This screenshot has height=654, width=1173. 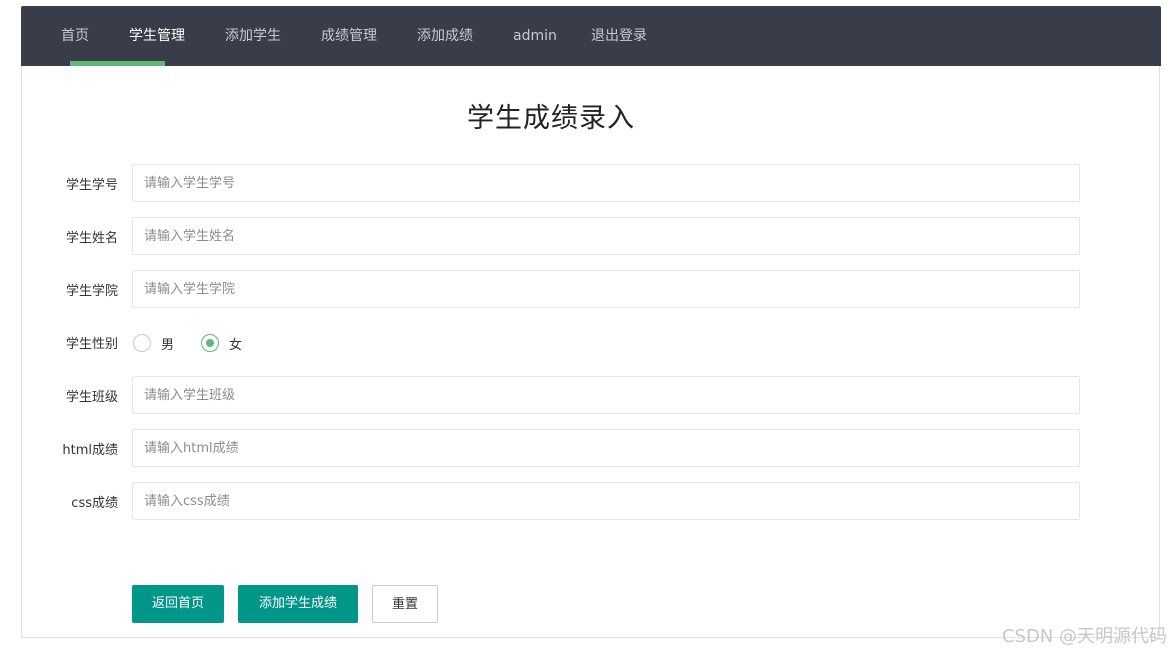 What do you see at coordinates (606, 448) in the screenshot?
I see `html-score-input` at bounding box center [606, 448].